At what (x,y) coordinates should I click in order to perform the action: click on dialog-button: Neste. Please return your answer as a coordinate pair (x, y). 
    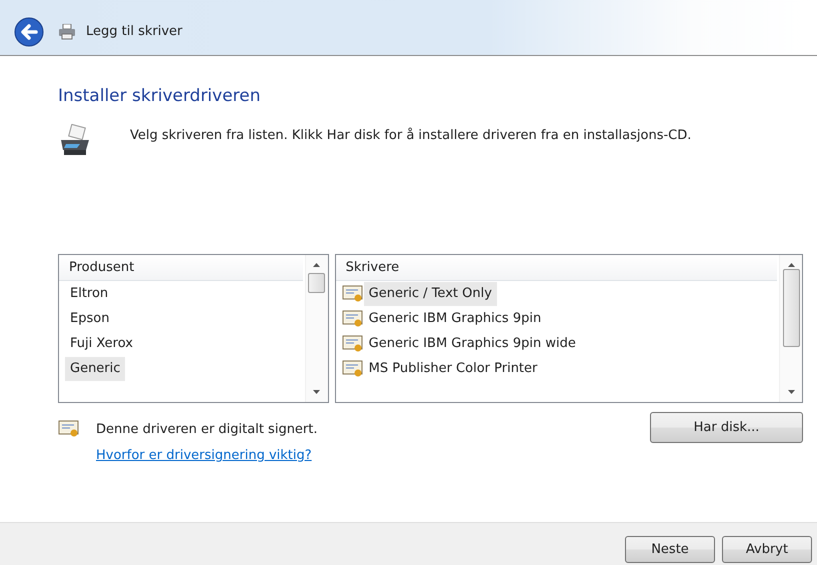
    Looking at the image, I should click on (670, 549).